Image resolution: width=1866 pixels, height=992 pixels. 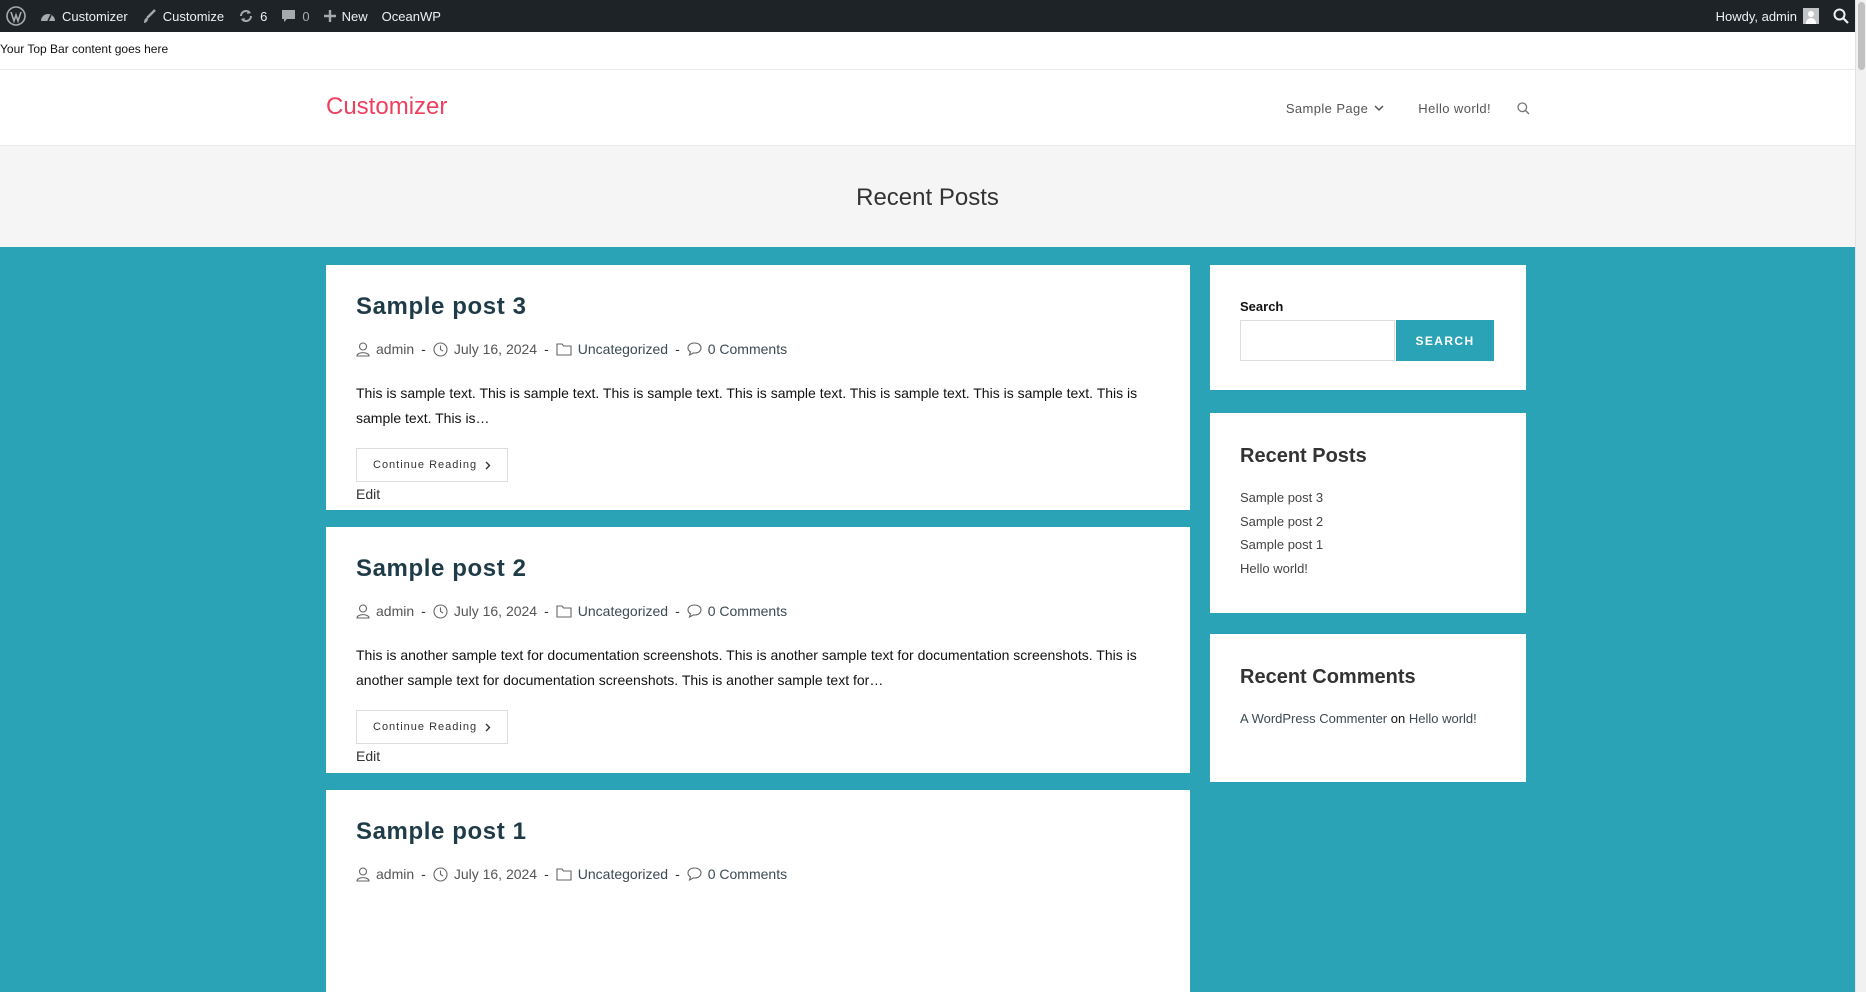 I want to click on main-menu: Sample Page Hello world!, so click(x=1391, y=108).